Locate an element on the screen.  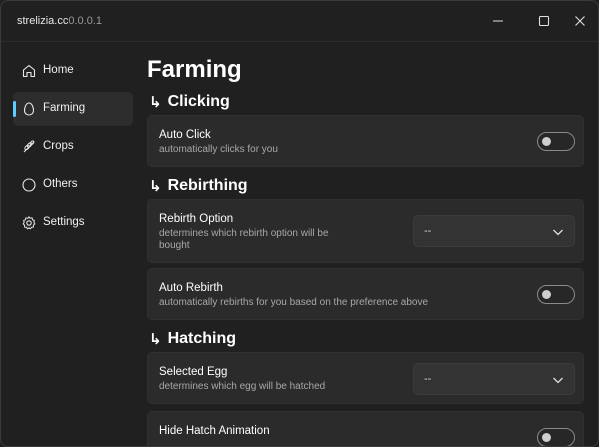
auto-click-toggle is located at coordinates (556, 141).